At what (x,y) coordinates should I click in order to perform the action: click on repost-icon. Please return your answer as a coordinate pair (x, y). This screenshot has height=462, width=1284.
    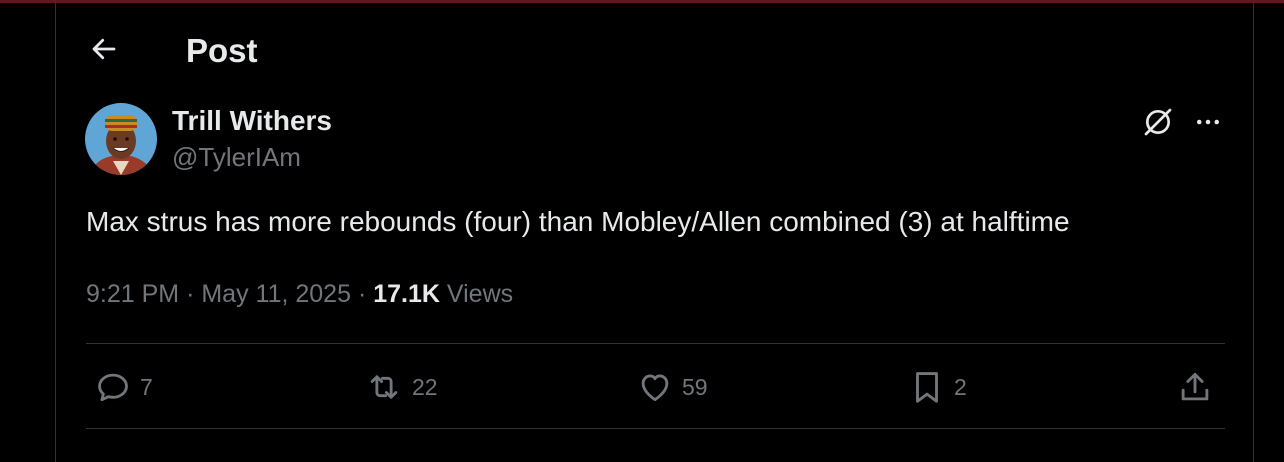
    Looking at the image, I should click on (384, 387).